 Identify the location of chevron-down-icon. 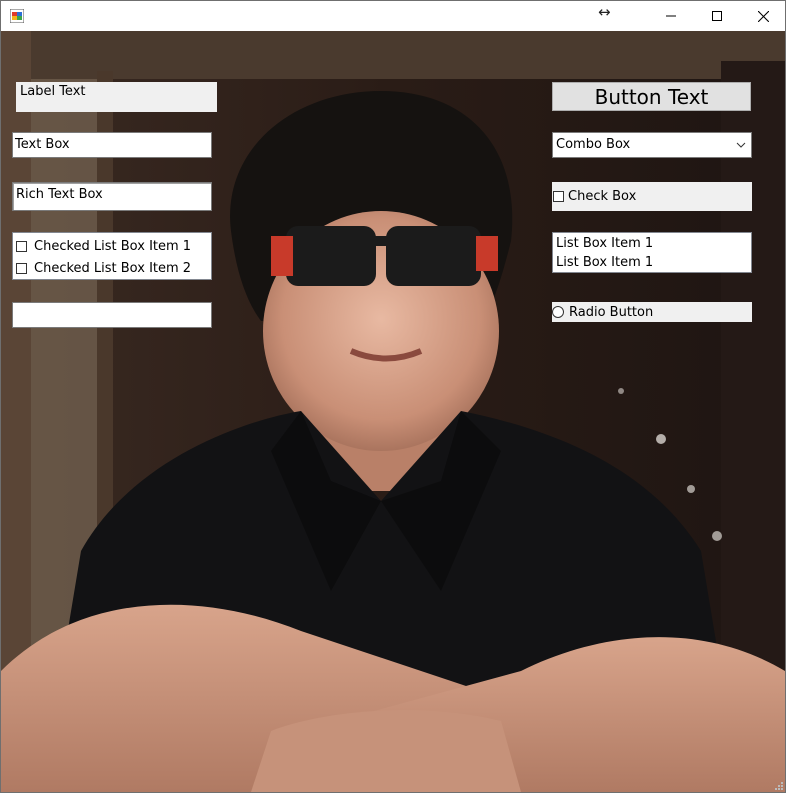
(741, 145).